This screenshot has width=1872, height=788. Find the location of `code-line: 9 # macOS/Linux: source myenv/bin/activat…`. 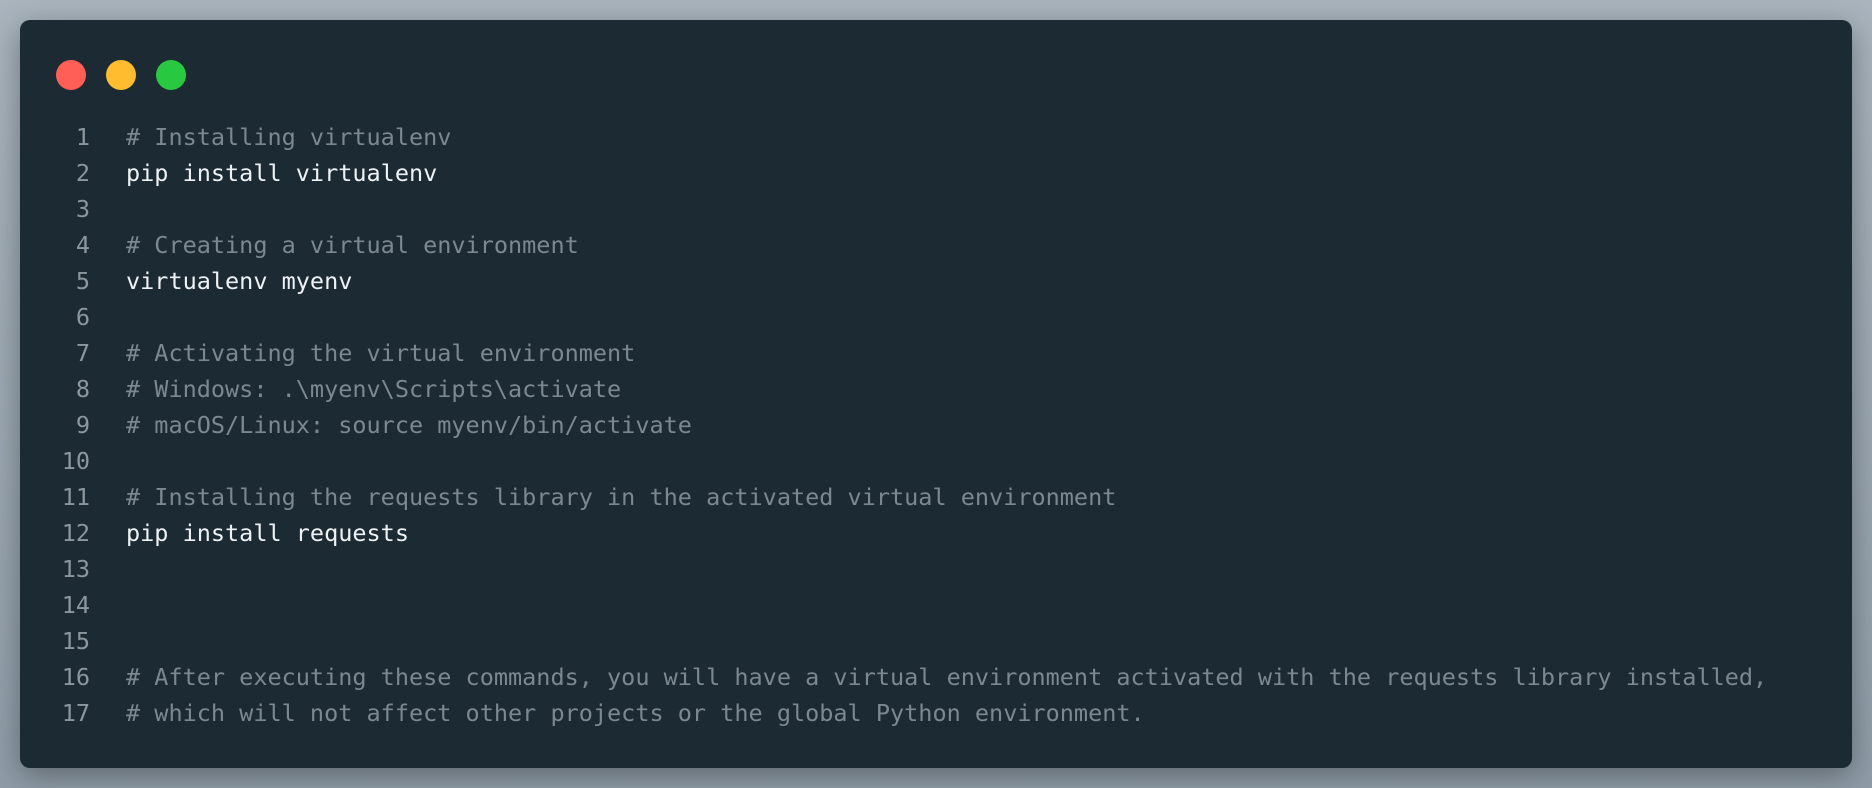

code-line: 9 # macOS/Linux: source myenv/bin/activat… is located at coordinates (936, 425).